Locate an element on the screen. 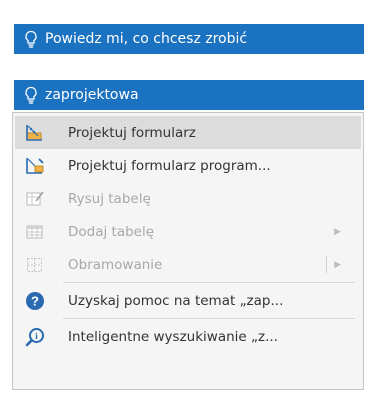 The image size is (382, 398). menu-item-label: Projektuj formularz is located at coordinates (132, 132).